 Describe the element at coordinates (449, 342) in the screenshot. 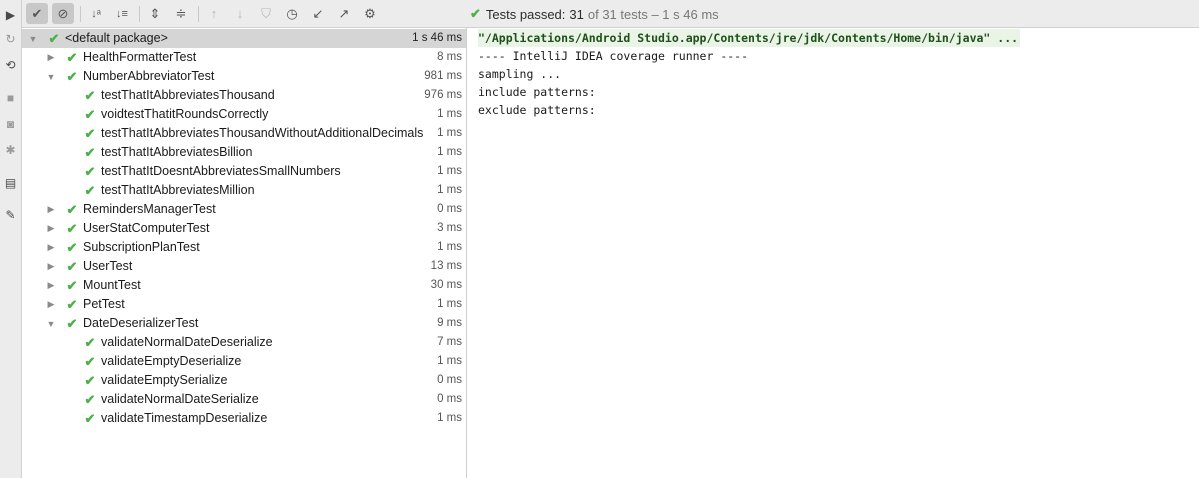

I see `test-duration: 7 ms` at that location.